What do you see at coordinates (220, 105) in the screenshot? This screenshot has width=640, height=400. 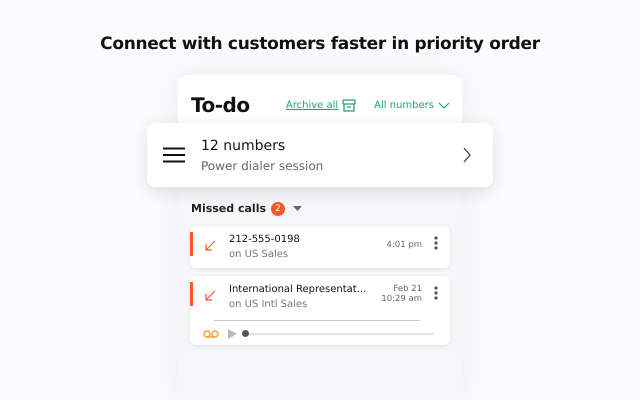 I see `panel-title: To-do` at bounding box center [220, 105].